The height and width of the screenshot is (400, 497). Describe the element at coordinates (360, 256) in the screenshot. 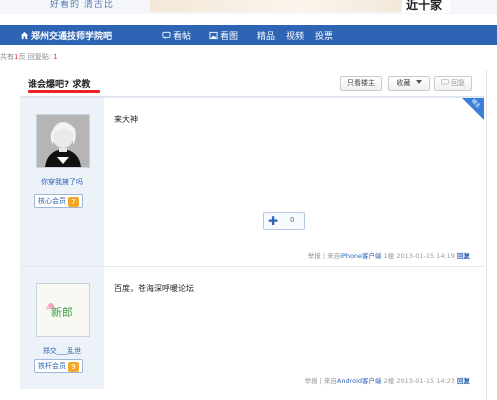

I see `client-link: iPhone客户端` at that location.